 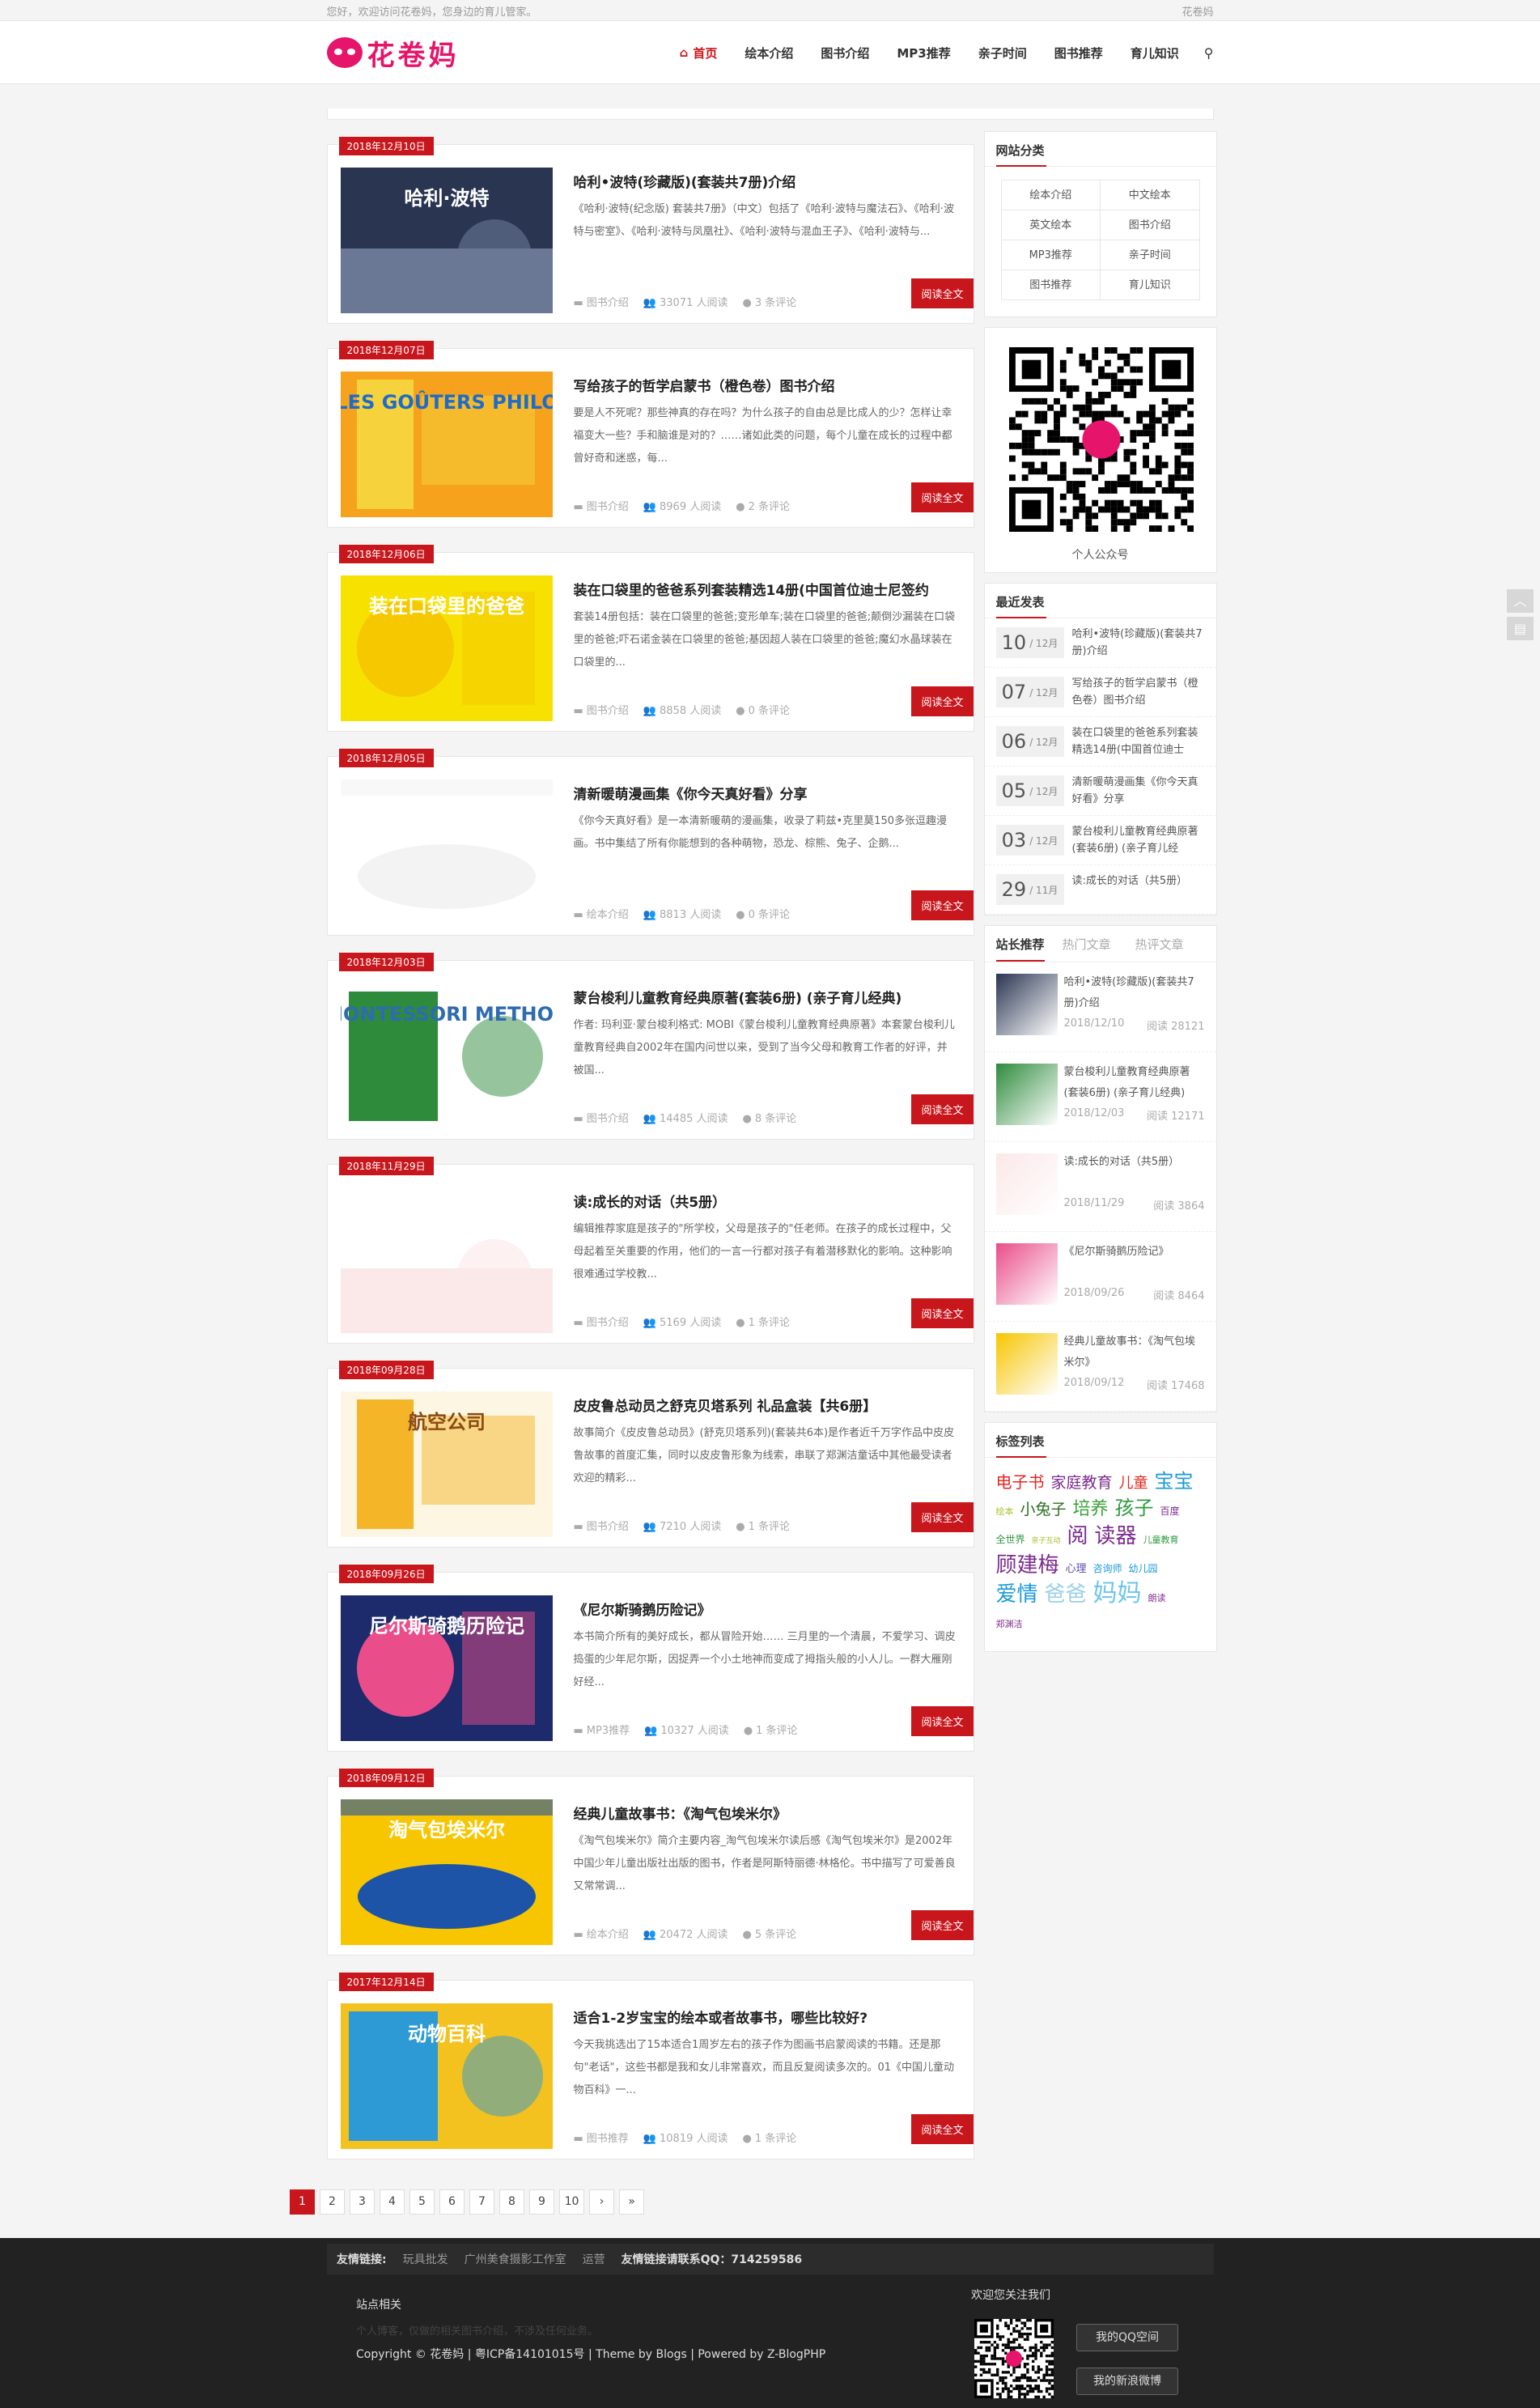 I want to click on post-thumbnail: MONTESSORI METHOD, so click(x=447, y=1056).